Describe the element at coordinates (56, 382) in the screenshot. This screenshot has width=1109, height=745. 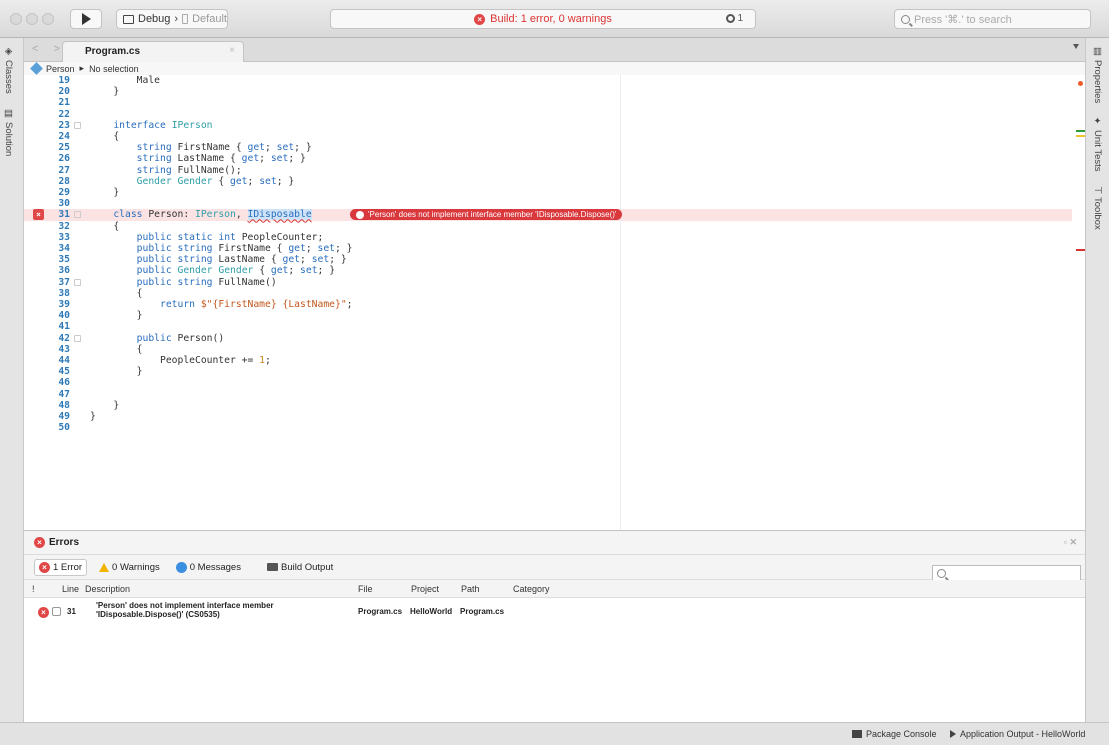
I see `line-number: 46` at that location.